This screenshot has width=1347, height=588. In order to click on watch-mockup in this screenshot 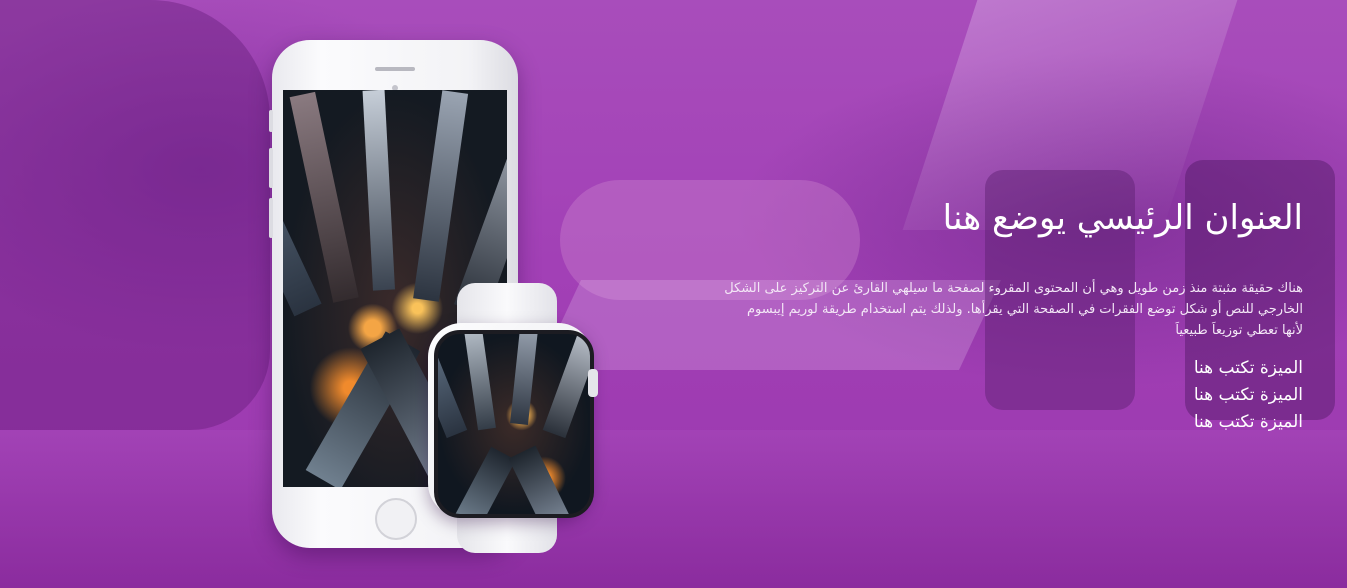, I will do `click(513, 420)`.